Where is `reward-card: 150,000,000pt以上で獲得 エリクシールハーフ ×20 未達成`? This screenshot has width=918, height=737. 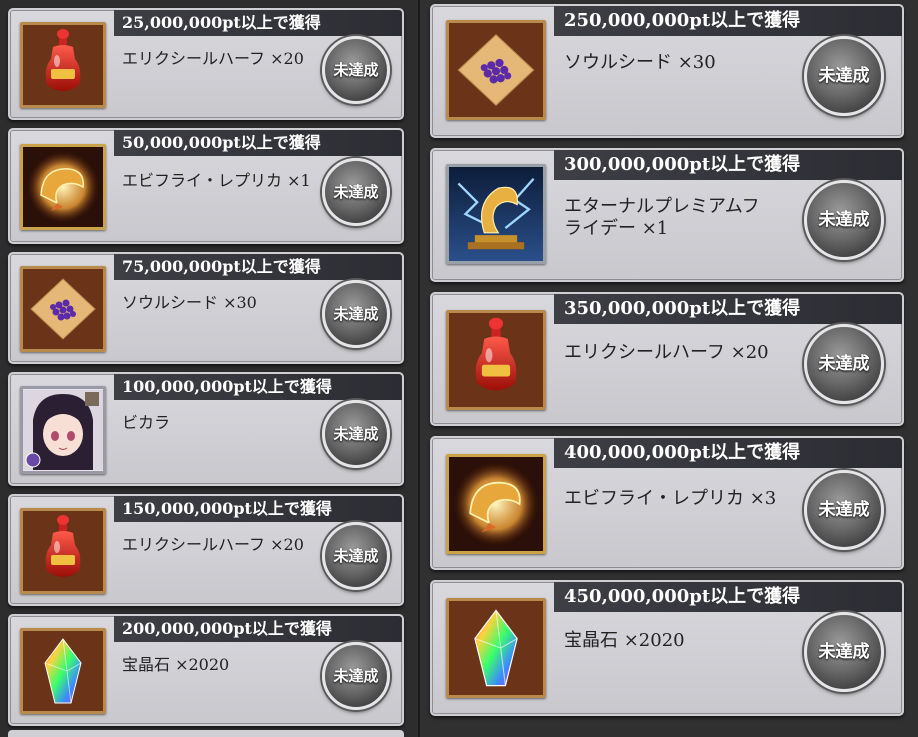
reward-card: 150,000,000pt以上で獲得 エリクシールハーフ ×20 未達成 is located at coordinates (206, 550).